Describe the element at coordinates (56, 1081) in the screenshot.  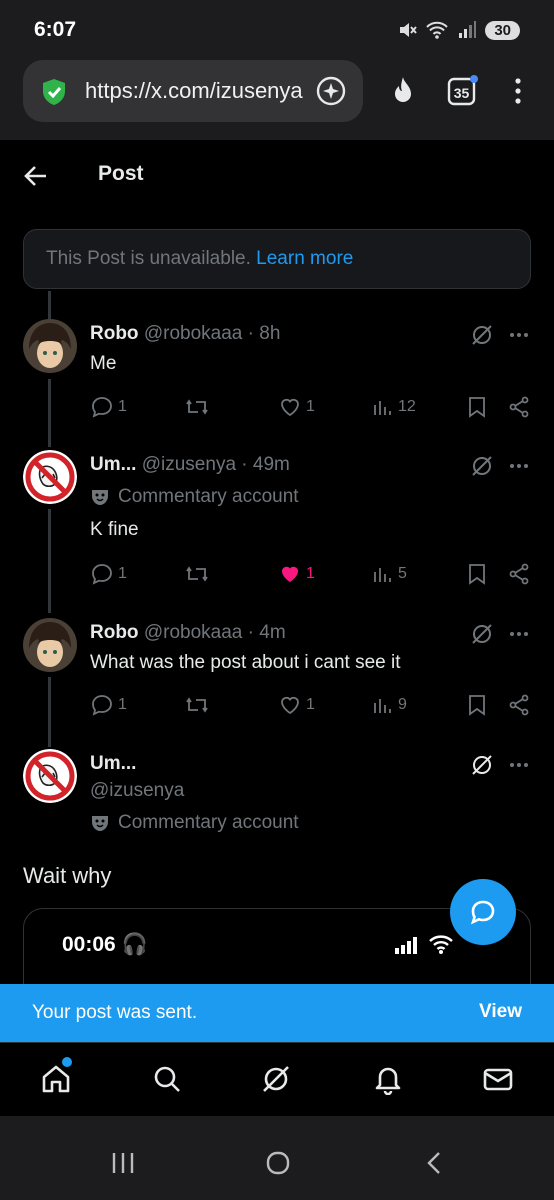
I see `home-icon` at that location.